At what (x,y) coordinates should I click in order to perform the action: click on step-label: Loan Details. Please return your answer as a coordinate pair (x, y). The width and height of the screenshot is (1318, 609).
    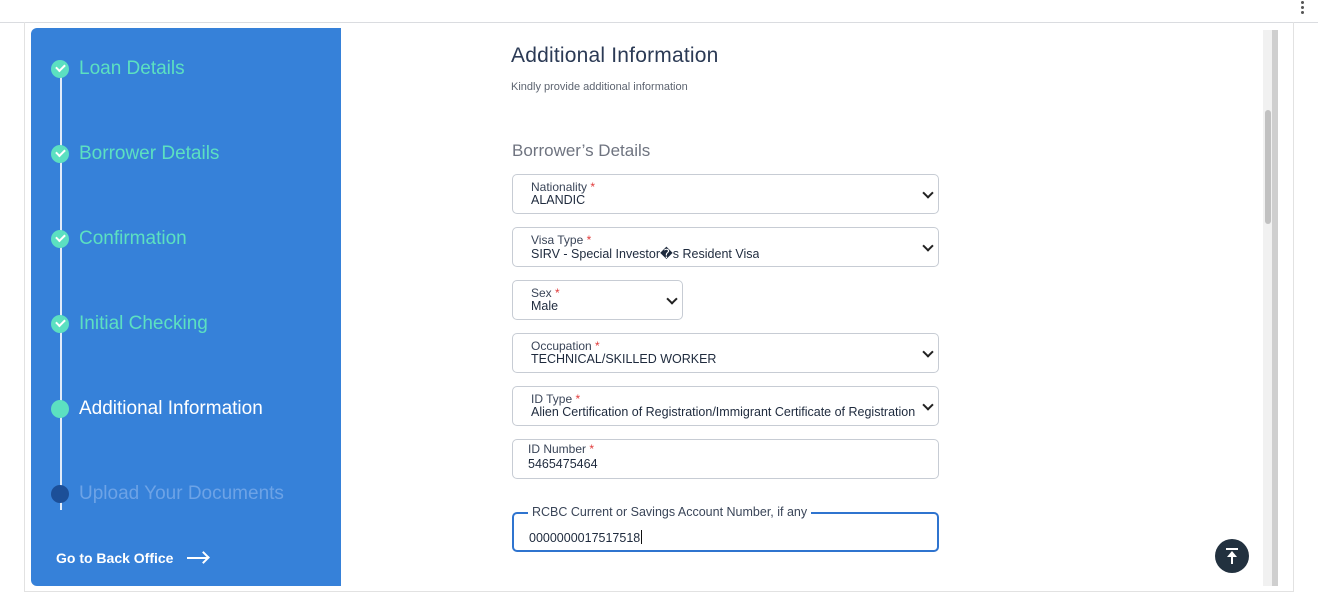
    Looking at the image, I should click on (132, 68).